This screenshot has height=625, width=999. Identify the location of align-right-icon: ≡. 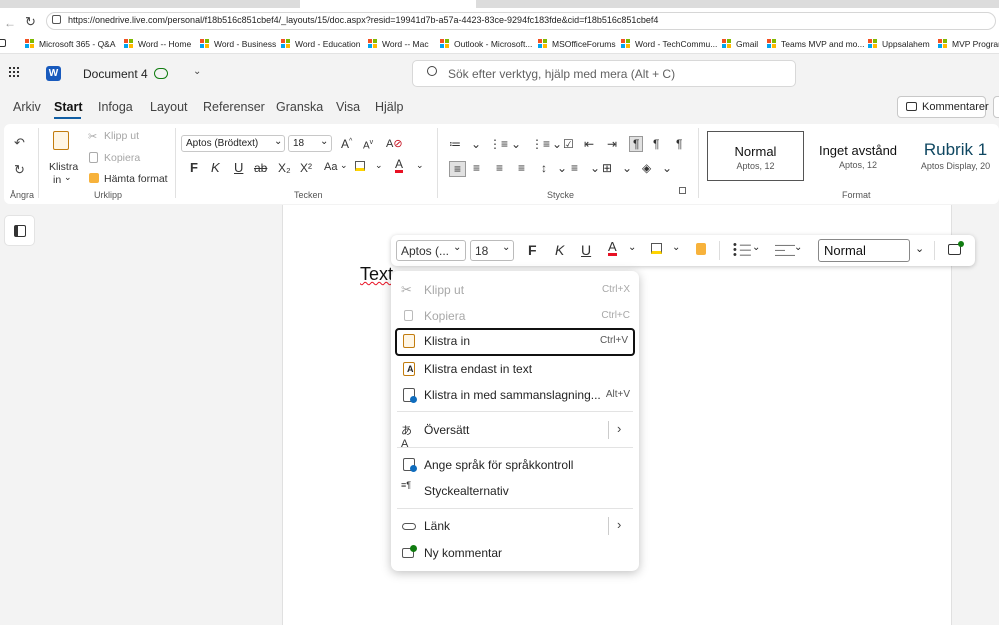
(499, 168).